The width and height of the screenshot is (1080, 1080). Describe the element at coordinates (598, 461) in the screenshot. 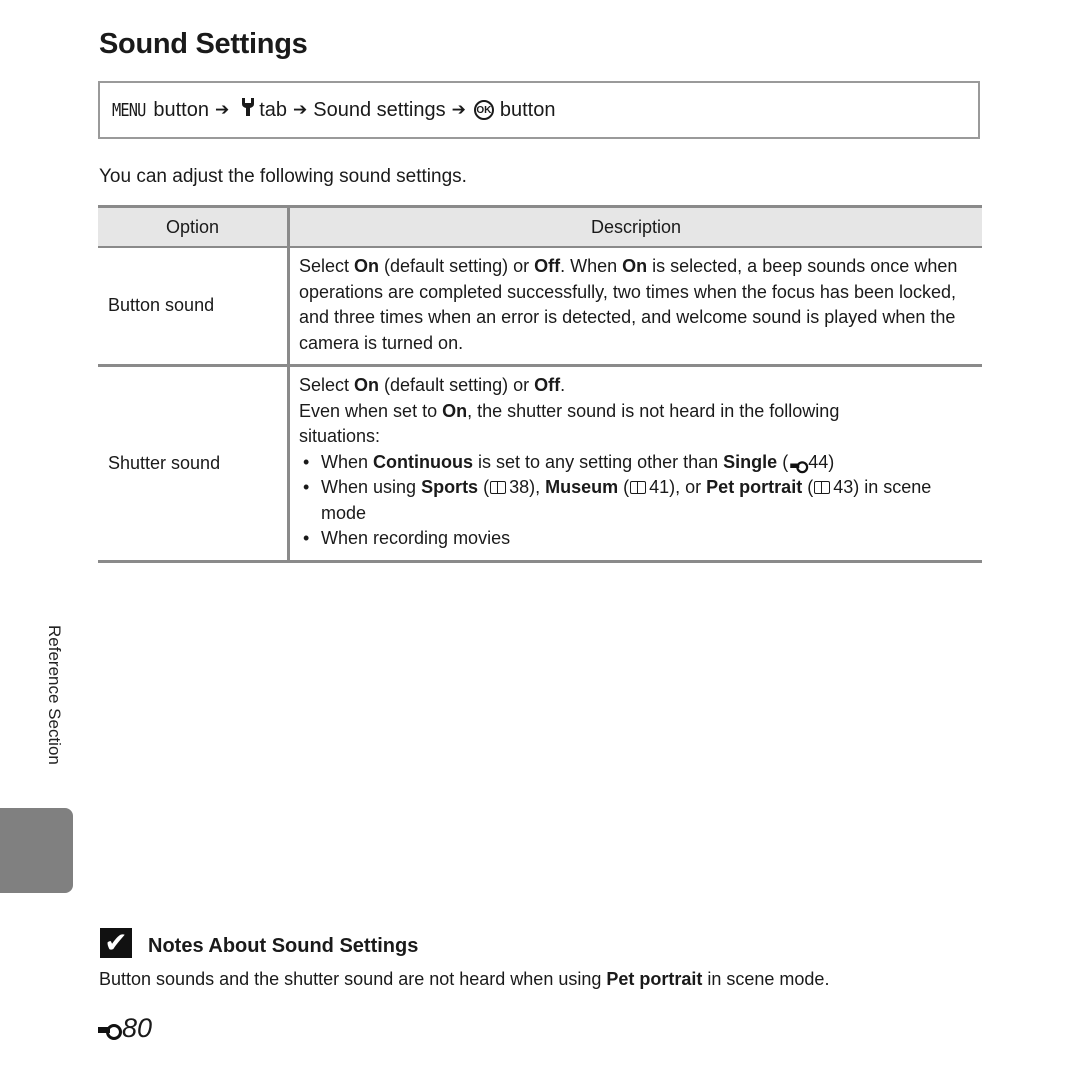

I see `text: is set to any setting other than` at that location.